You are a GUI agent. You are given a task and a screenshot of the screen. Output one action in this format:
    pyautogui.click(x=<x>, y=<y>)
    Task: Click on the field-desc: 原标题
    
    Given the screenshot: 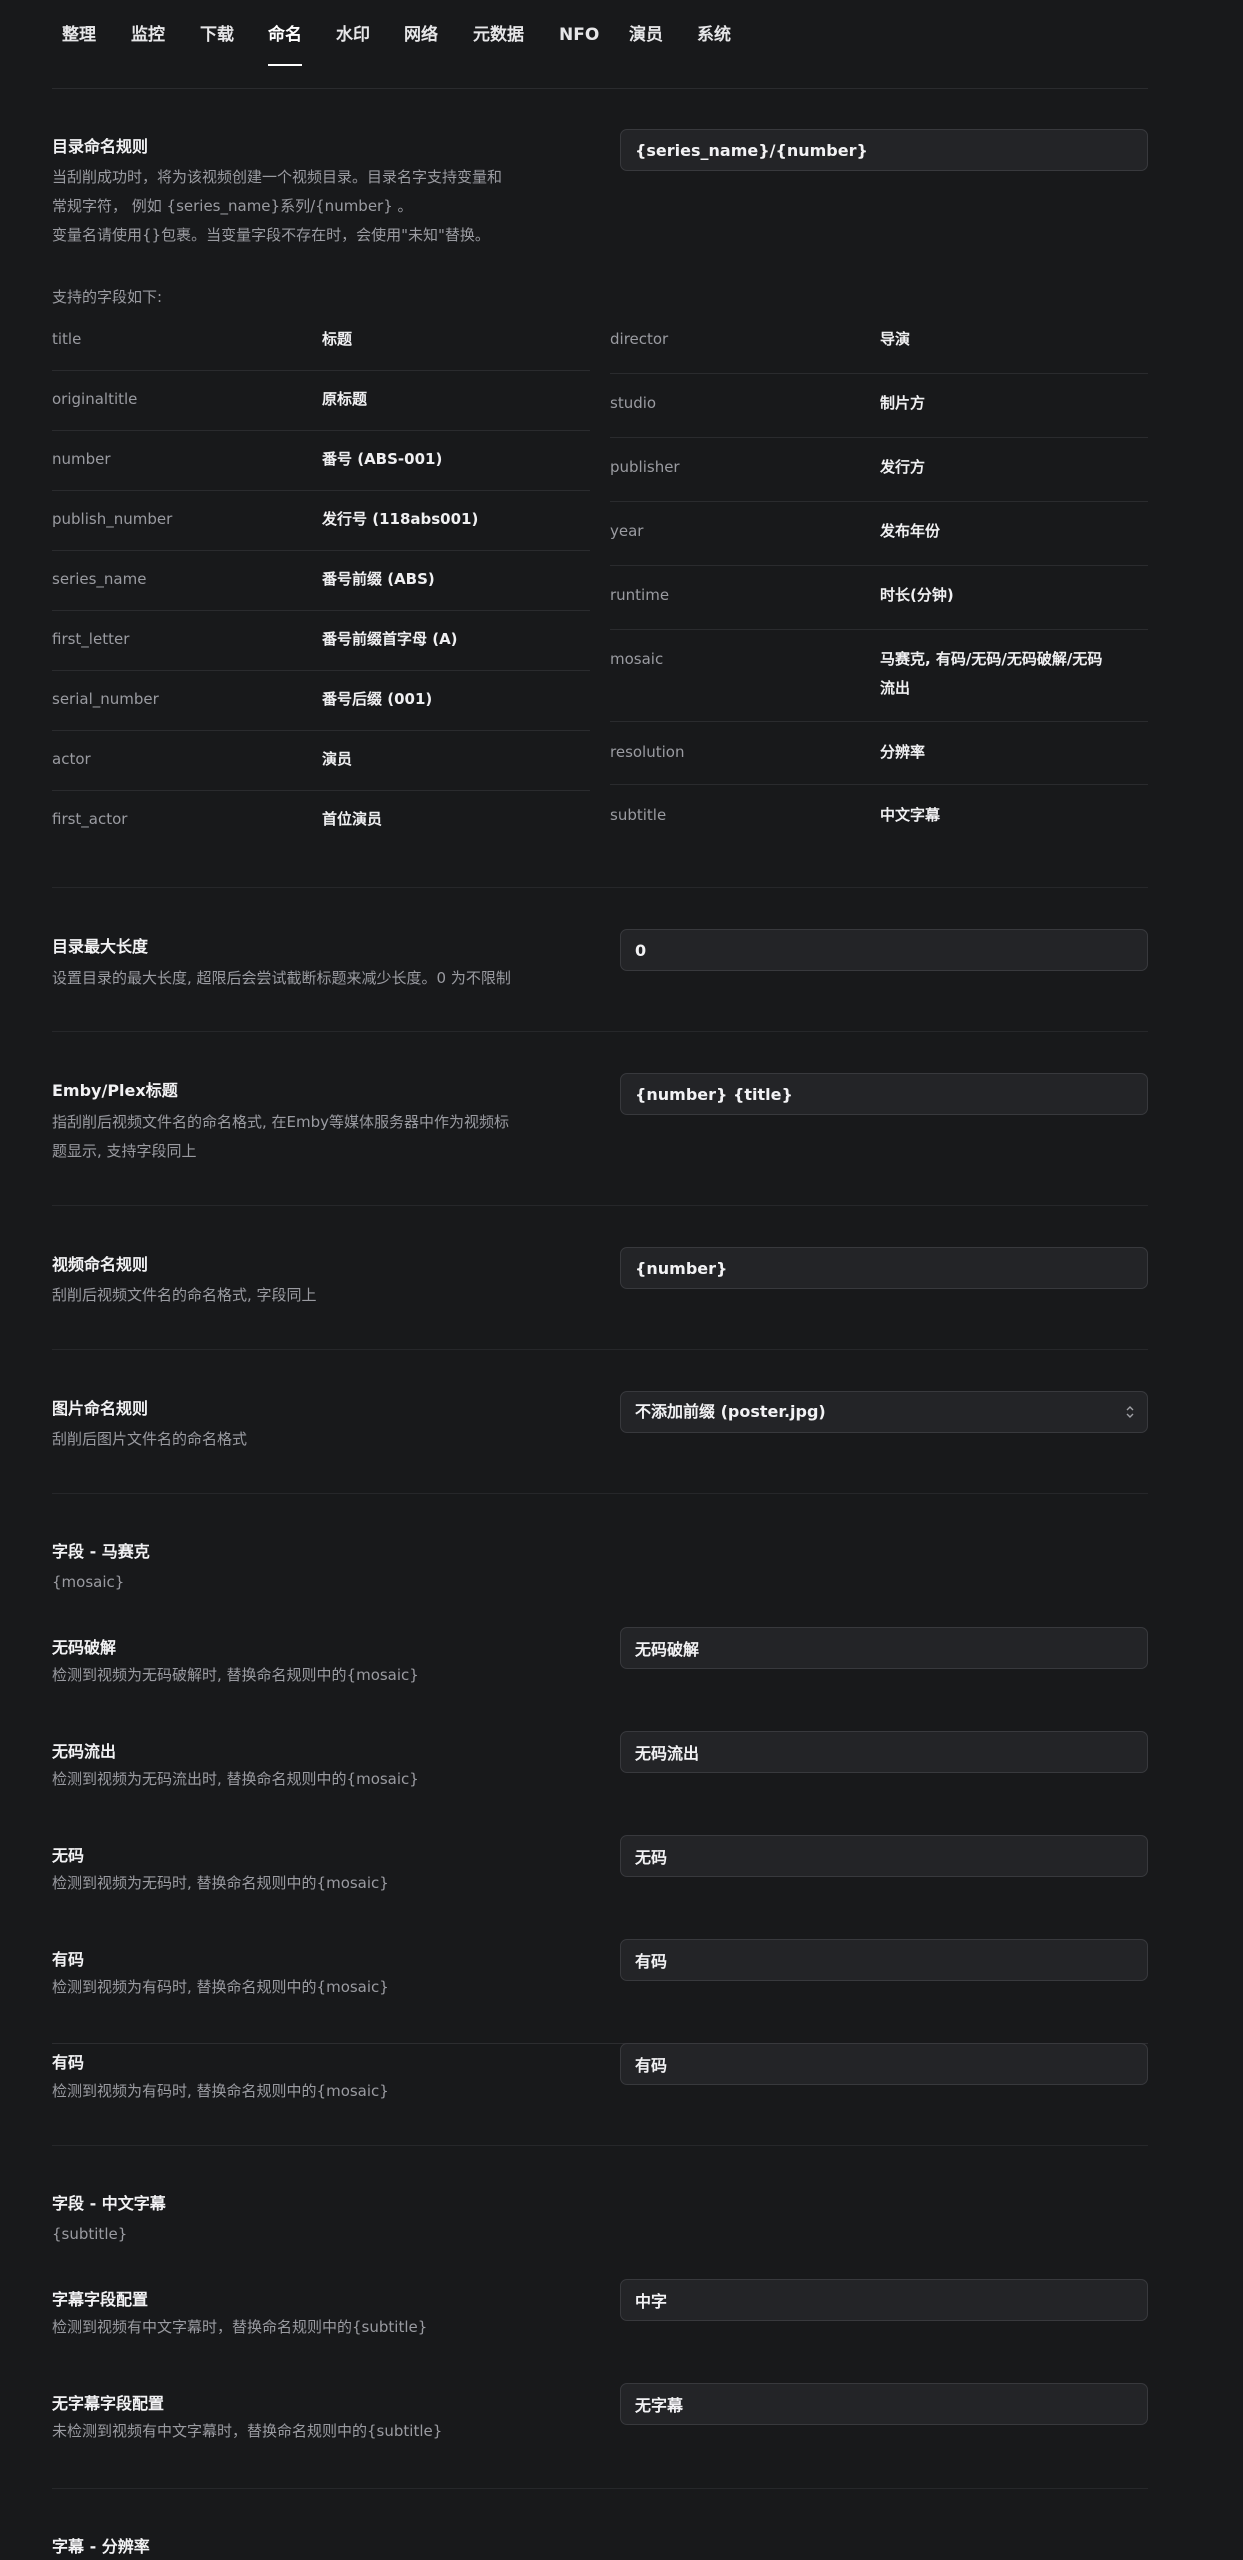 What is the action you would take?
    pyautogui.click(x=345, y=399)
    